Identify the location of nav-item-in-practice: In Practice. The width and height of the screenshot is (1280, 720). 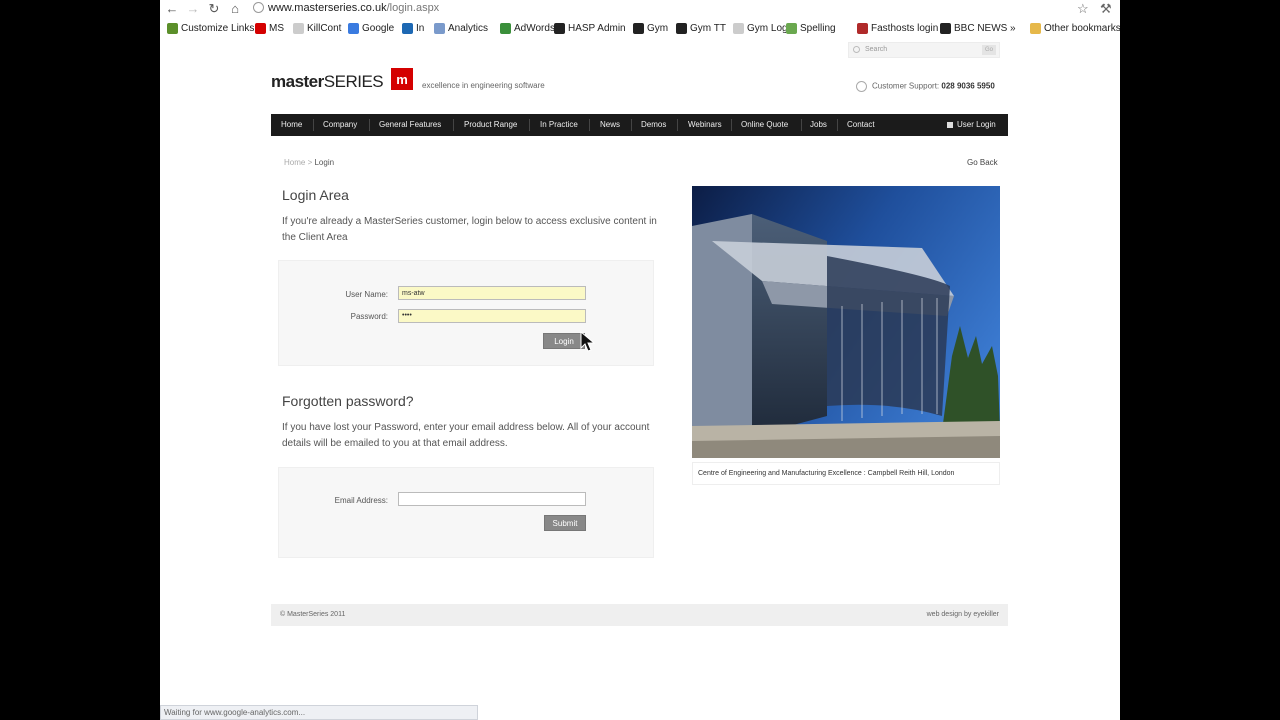
(559, 125).